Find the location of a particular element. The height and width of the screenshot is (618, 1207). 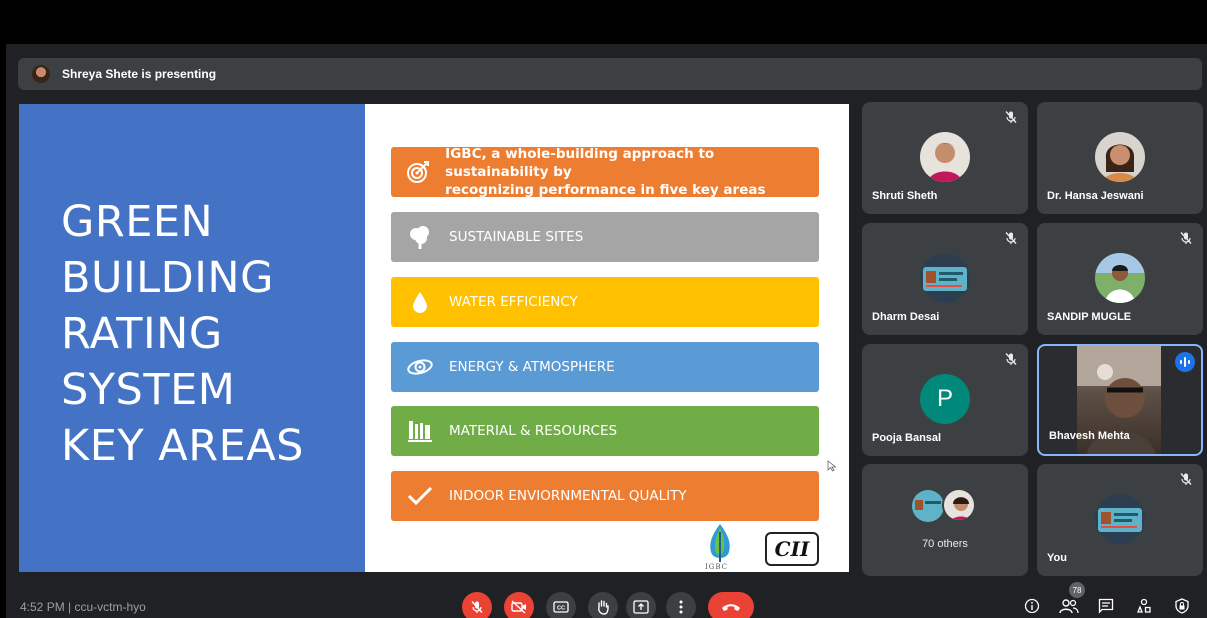

slide-bar-label: ENERGY & ATMOSPHERE is located at coordinates (532, 367).